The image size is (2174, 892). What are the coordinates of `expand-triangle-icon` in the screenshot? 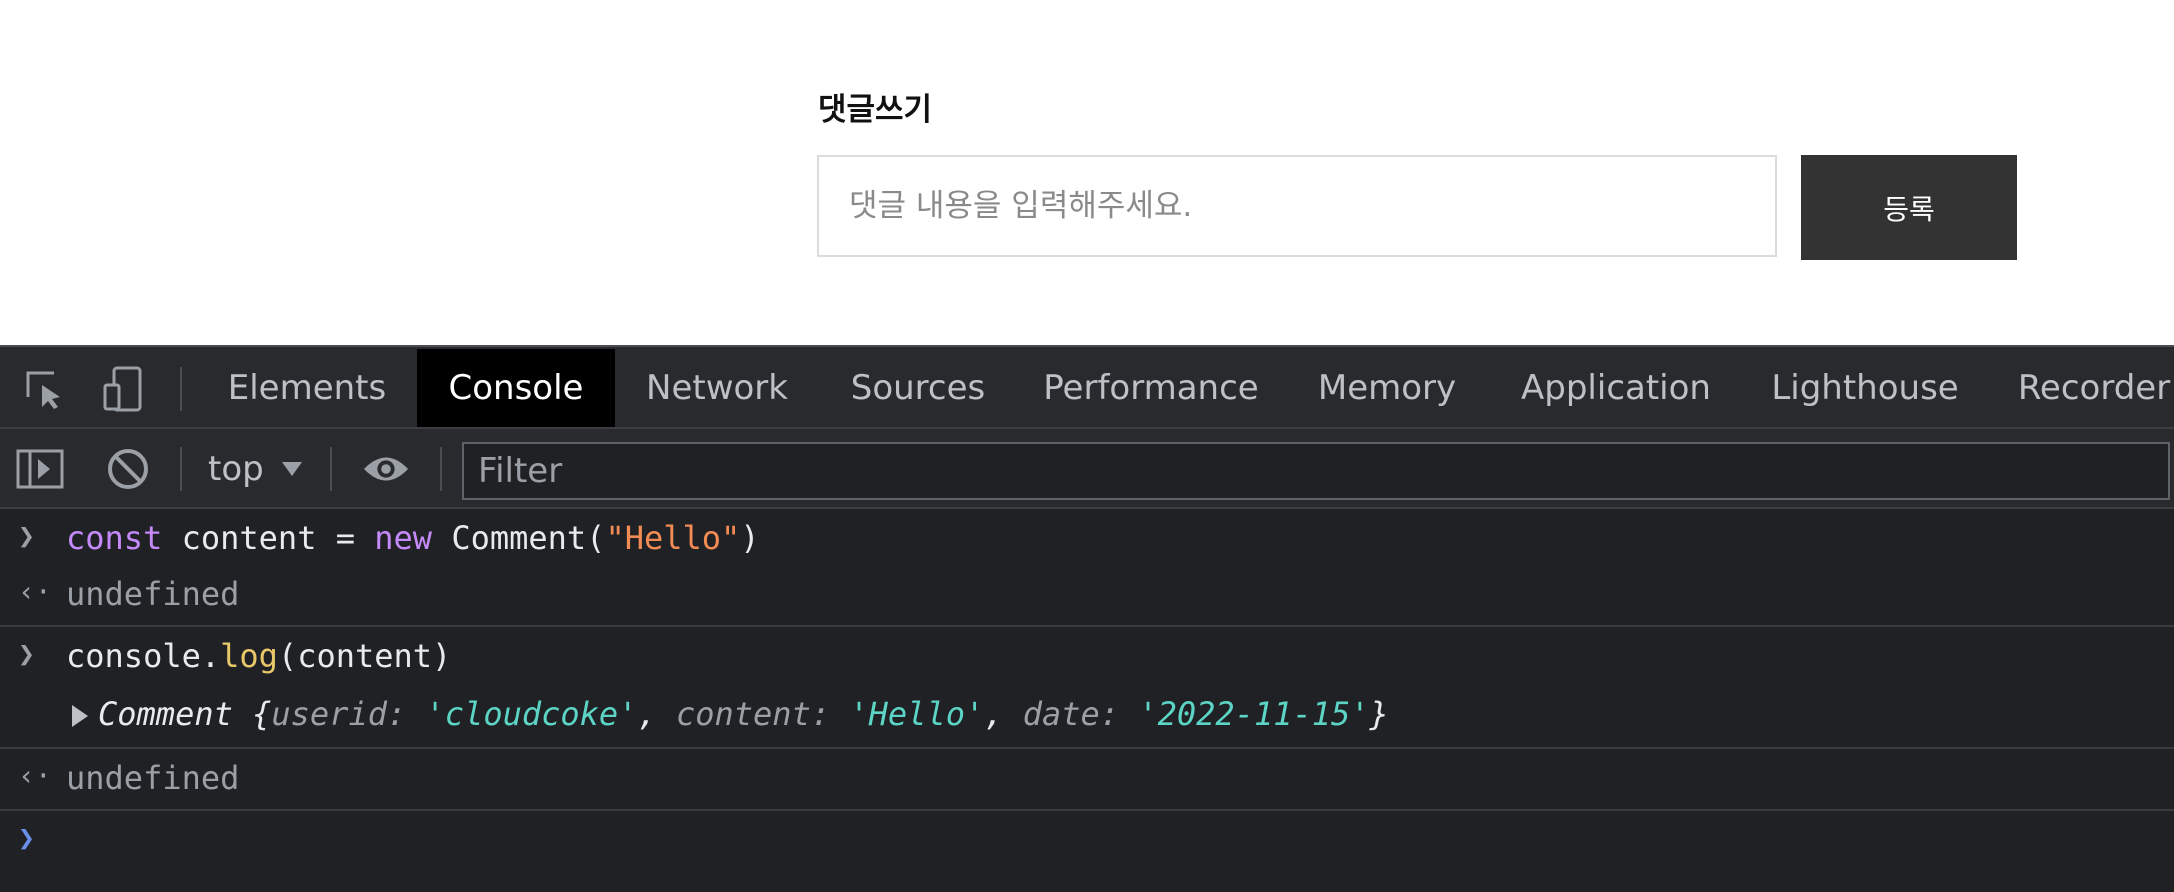 It's located at (80, 716).